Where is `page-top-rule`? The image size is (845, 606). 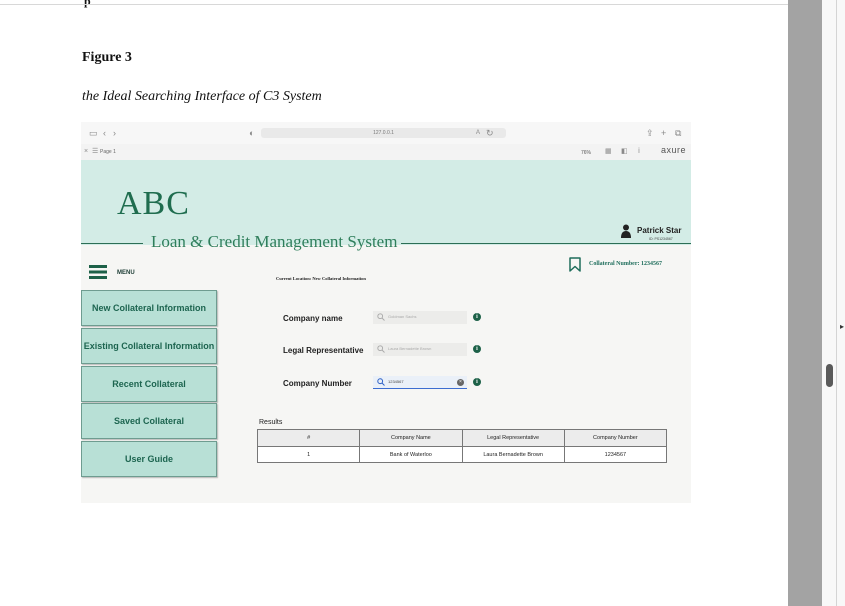
page-top-rule is located at coordinates (394, 4).